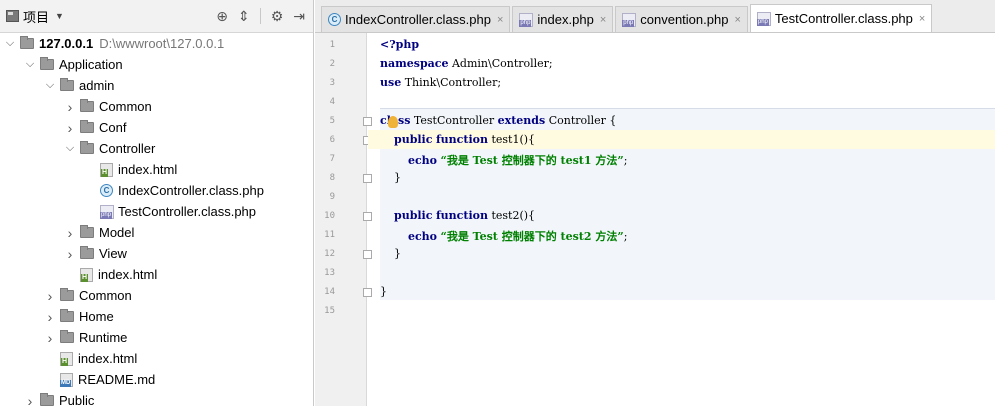 This screenshot has width=995, height=406. What do you see at coordinates (465, 139) in the screenshot?
I see `code-line: public function test1(){` at bounding box center [465, 139].